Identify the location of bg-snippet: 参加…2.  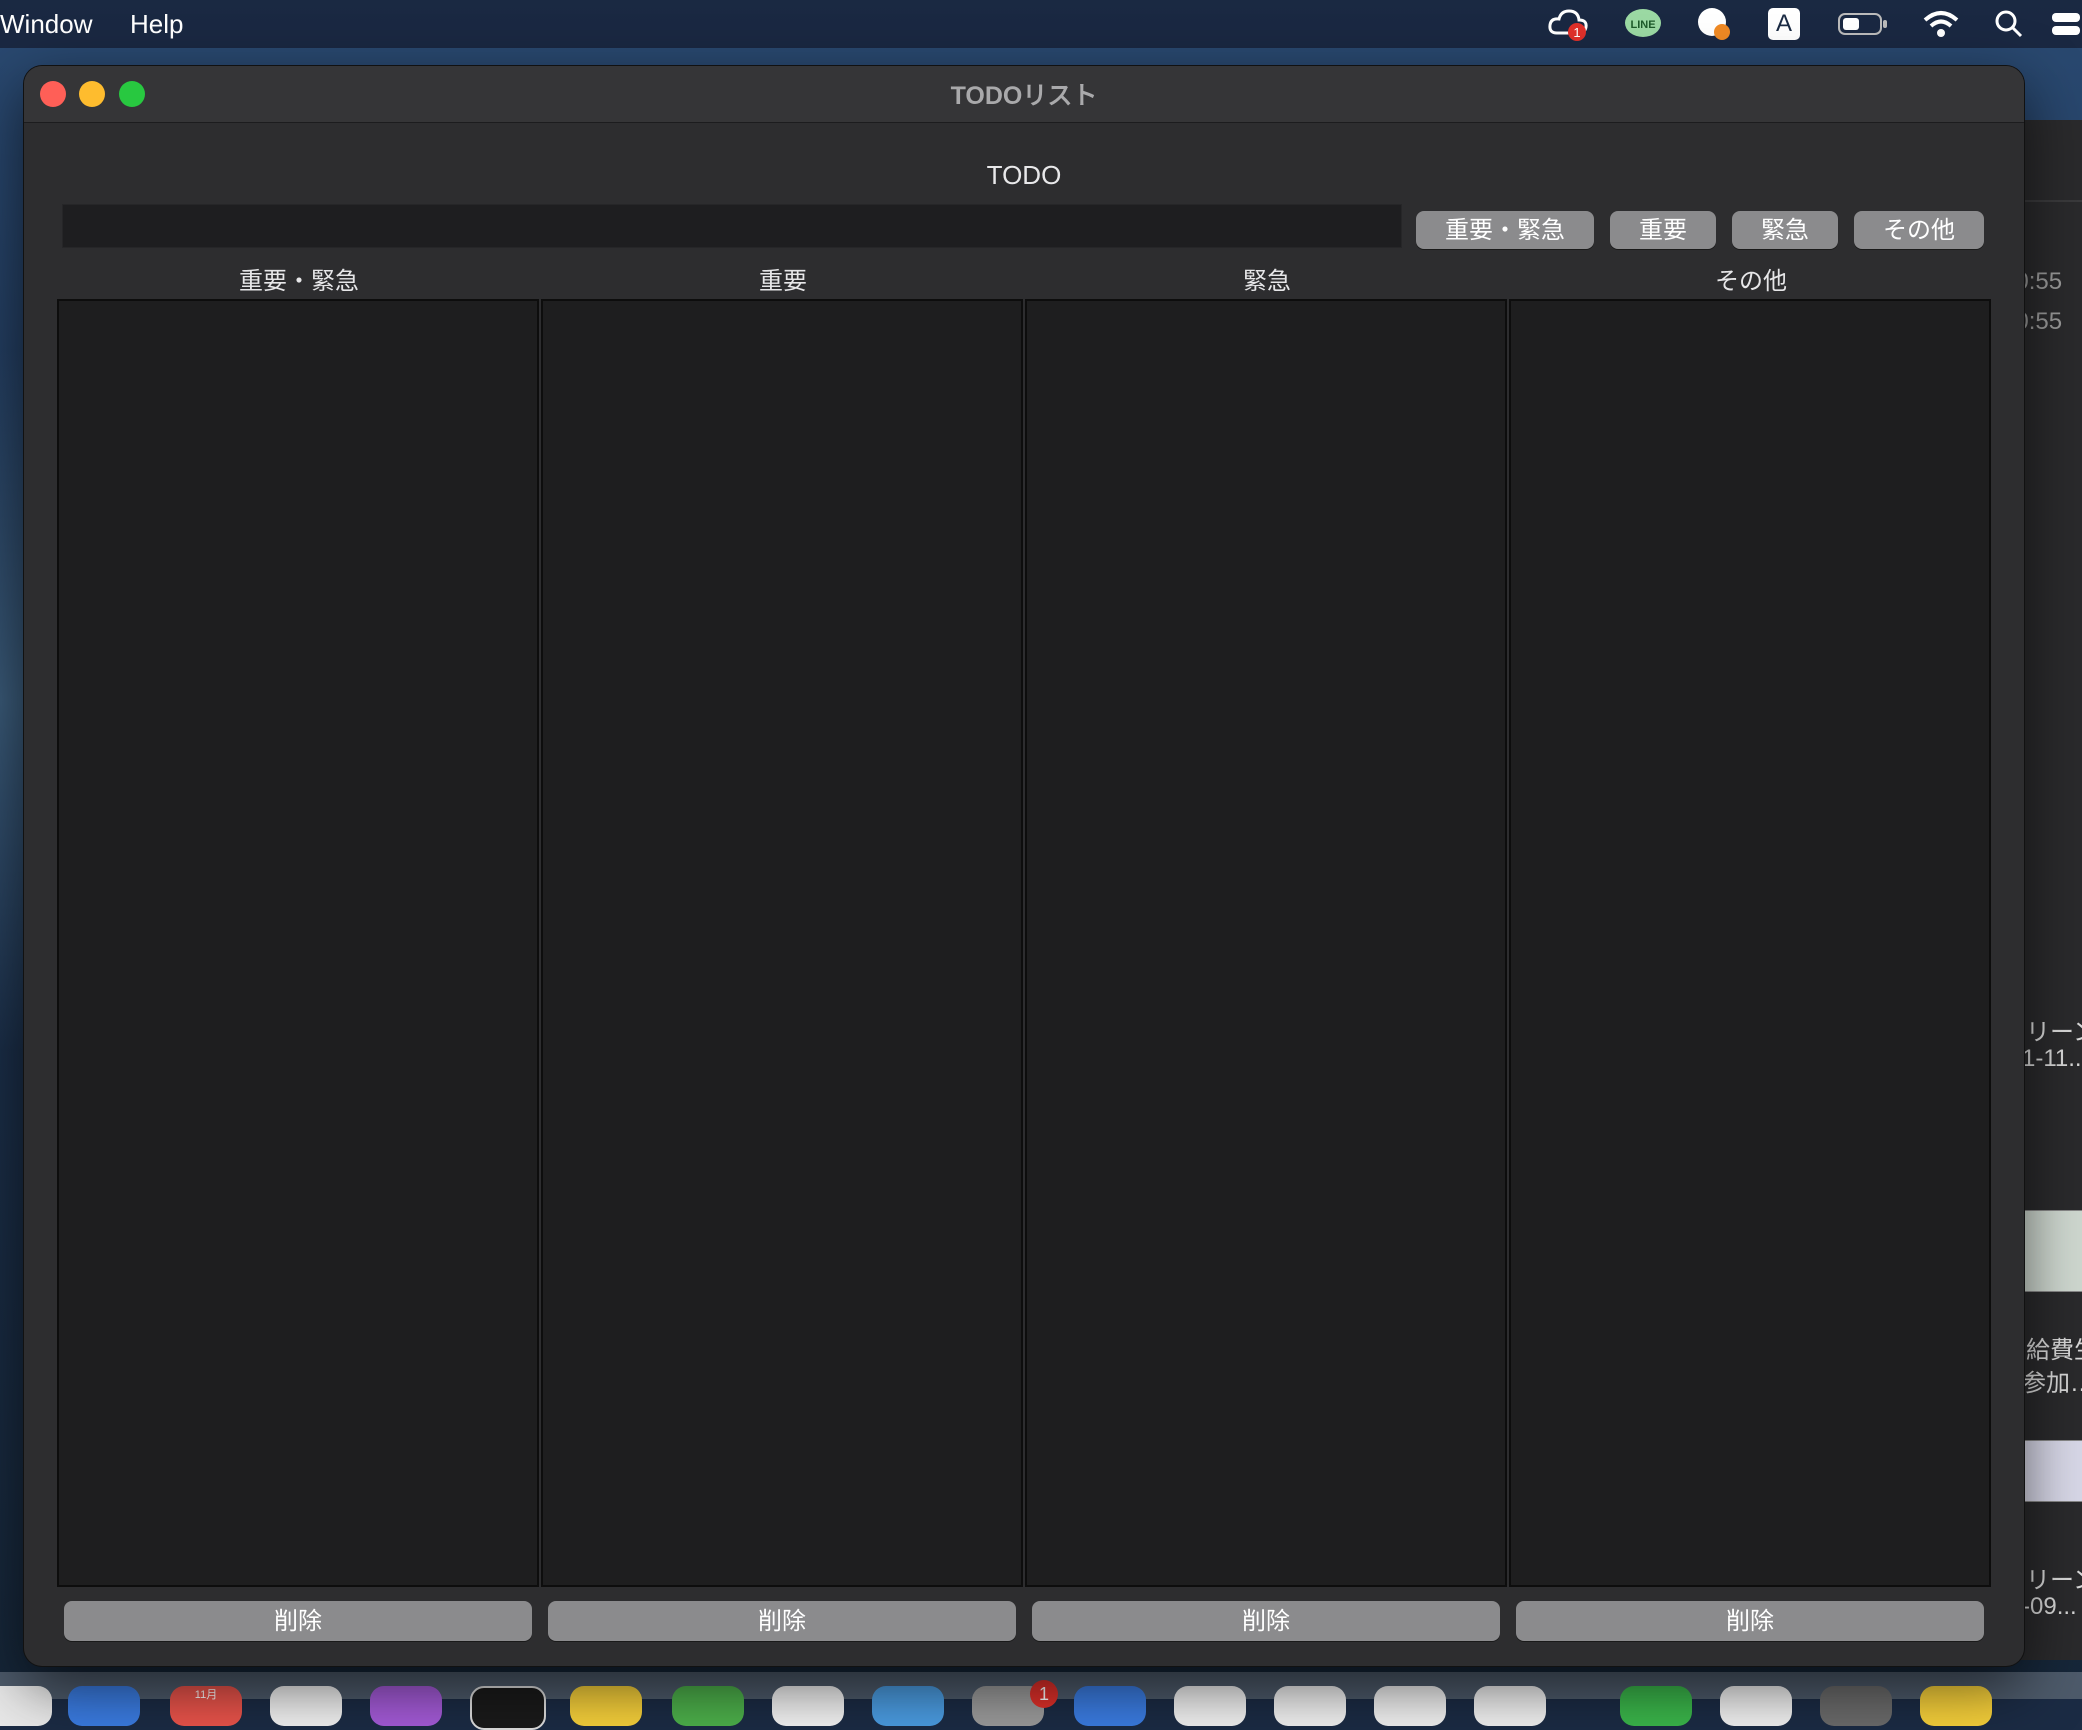
(2052, 1383).